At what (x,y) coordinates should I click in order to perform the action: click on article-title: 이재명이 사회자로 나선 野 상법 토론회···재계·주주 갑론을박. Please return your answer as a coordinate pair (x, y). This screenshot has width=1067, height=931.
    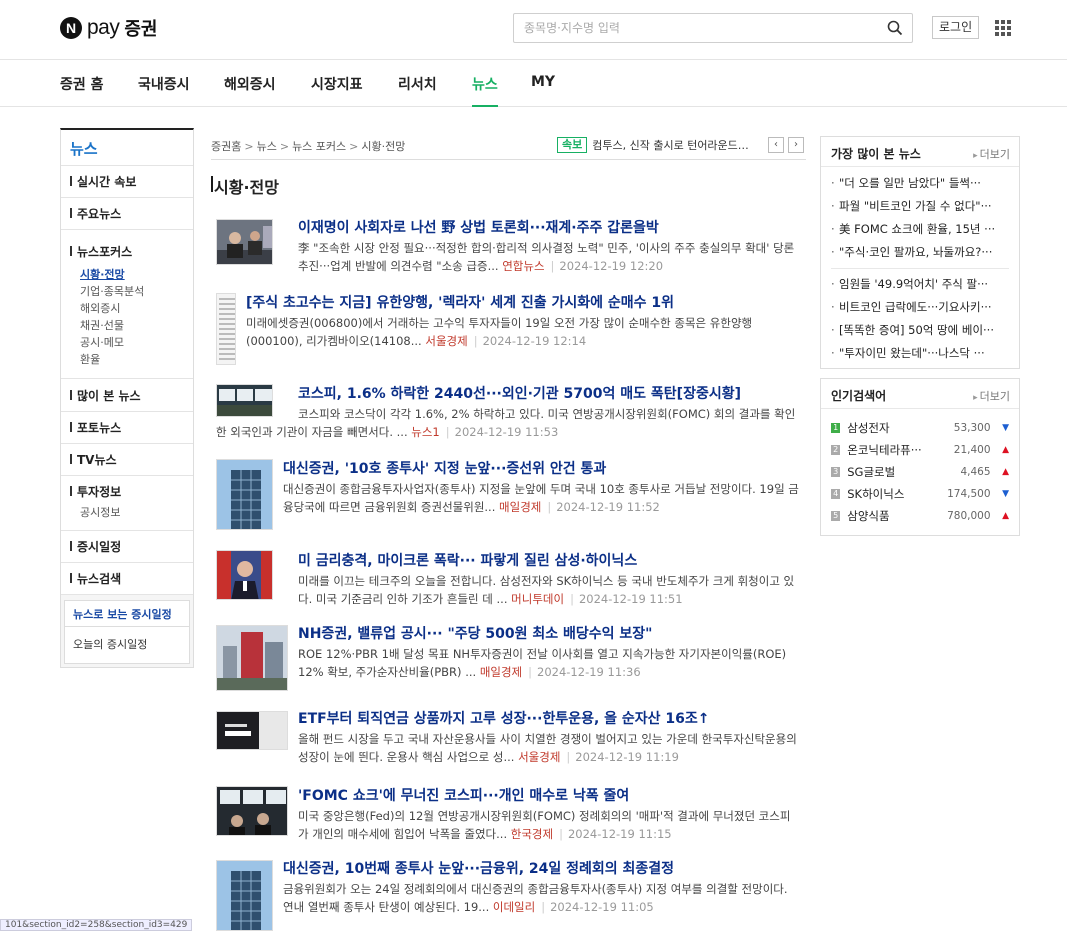
    Looking at the image, I should click on (478, 227).